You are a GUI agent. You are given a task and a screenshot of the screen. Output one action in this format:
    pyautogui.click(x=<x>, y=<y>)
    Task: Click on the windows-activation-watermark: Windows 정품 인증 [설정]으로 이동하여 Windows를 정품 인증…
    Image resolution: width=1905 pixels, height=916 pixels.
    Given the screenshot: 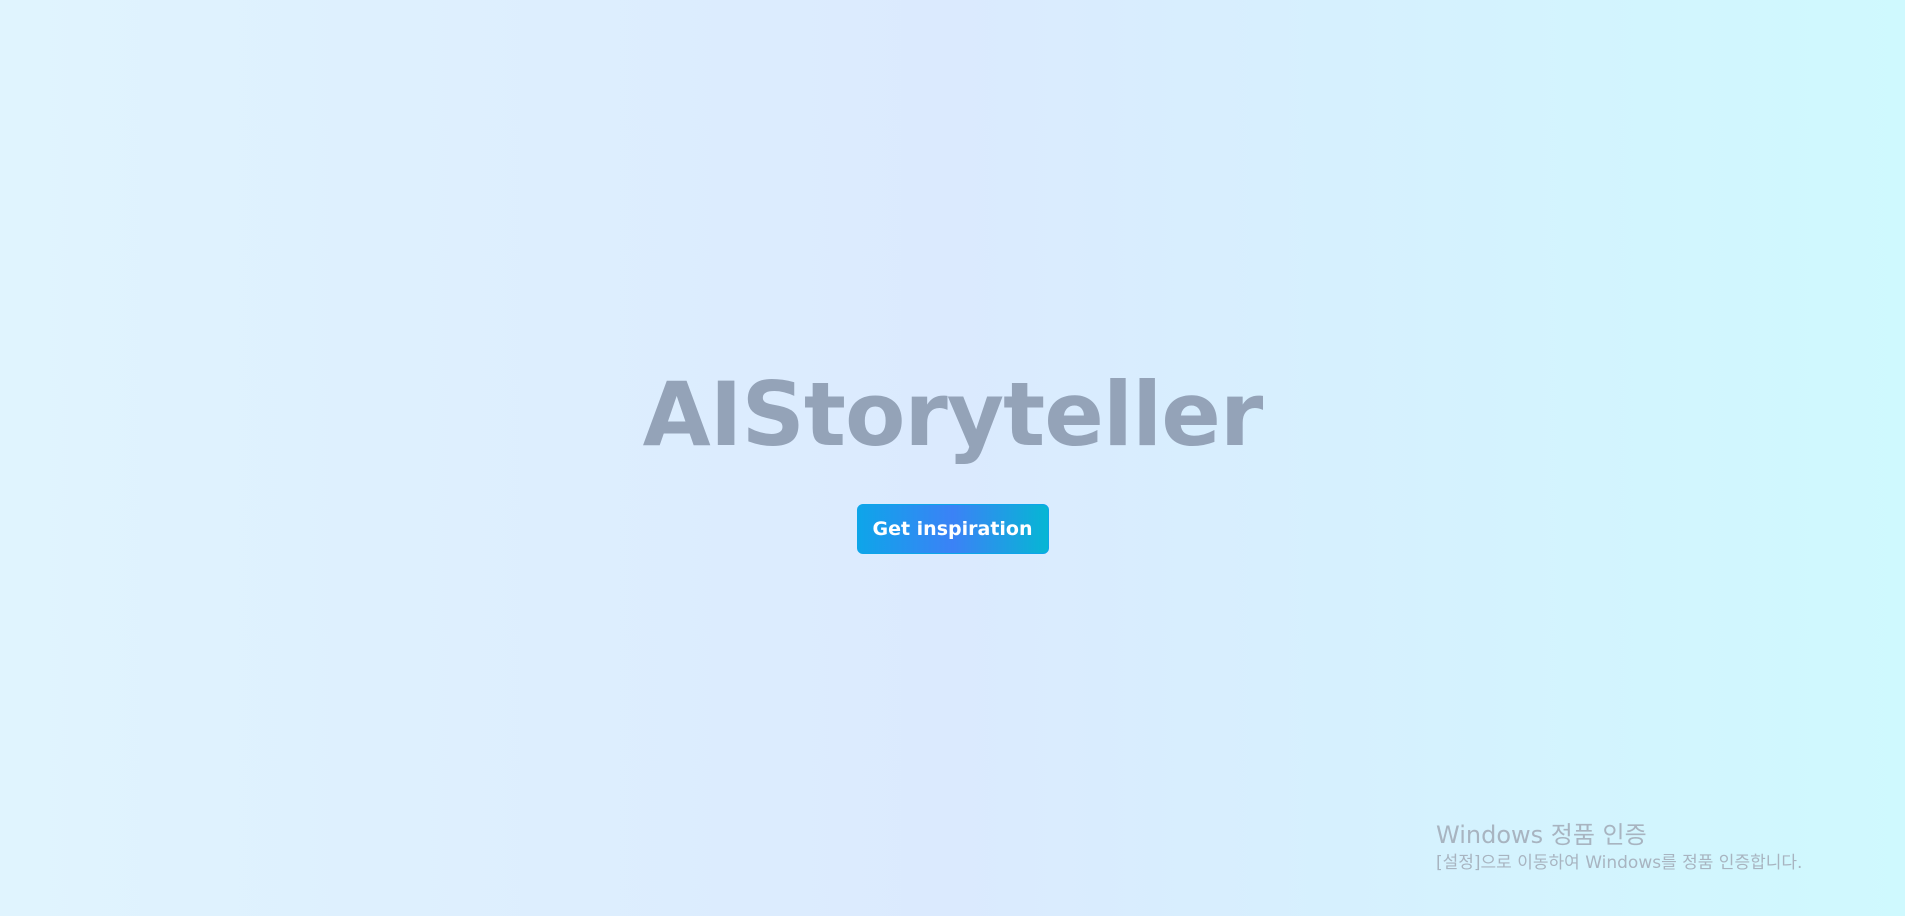 What is the action you would take?
    pyautogui.click(x=1619, y=847)
    